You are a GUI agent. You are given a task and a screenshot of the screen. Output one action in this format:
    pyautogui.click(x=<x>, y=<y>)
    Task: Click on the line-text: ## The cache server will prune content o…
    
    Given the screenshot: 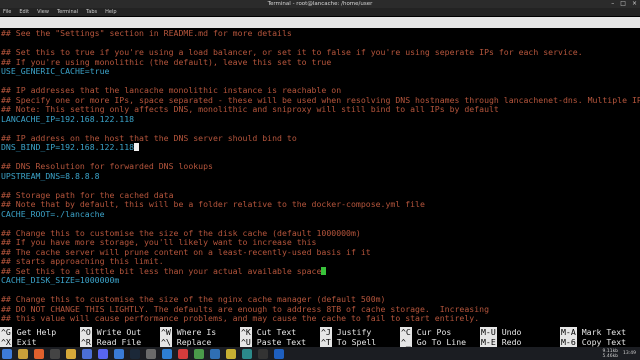 What is the action you would take?
    pyautogui.click(x=186, y=252)
    